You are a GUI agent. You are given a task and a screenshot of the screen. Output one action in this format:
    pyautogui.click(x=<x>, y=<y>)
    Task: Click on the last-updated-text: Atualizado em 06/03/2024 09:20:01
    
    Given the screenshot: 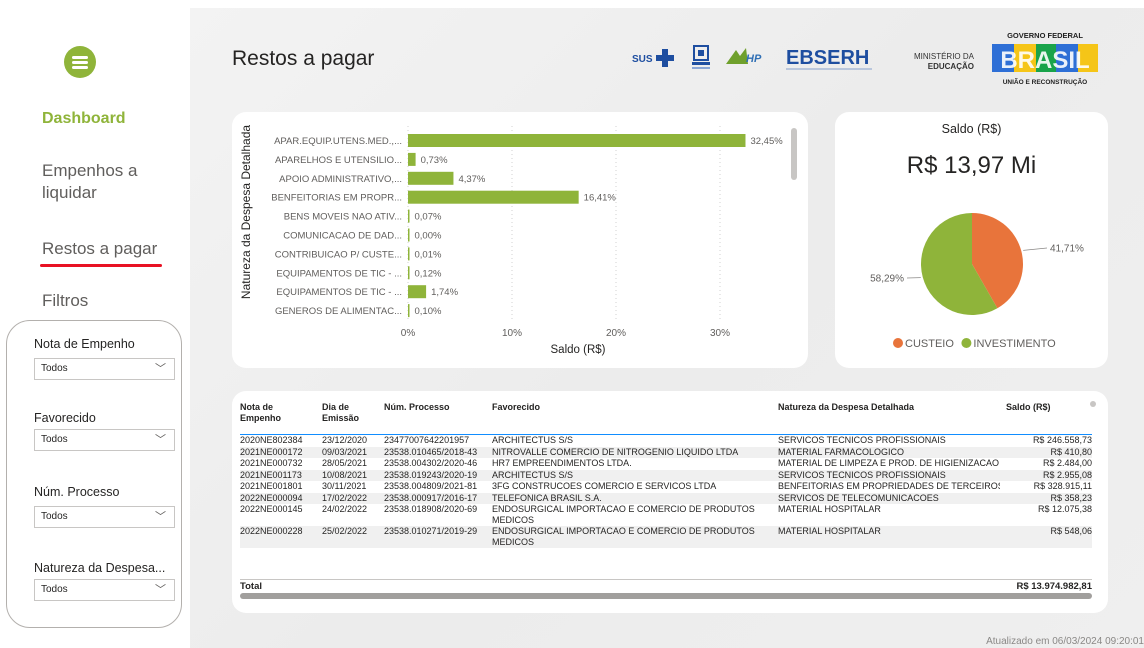 What is the action you would take?
    pyautogui.click(x=1065, y=641)
    